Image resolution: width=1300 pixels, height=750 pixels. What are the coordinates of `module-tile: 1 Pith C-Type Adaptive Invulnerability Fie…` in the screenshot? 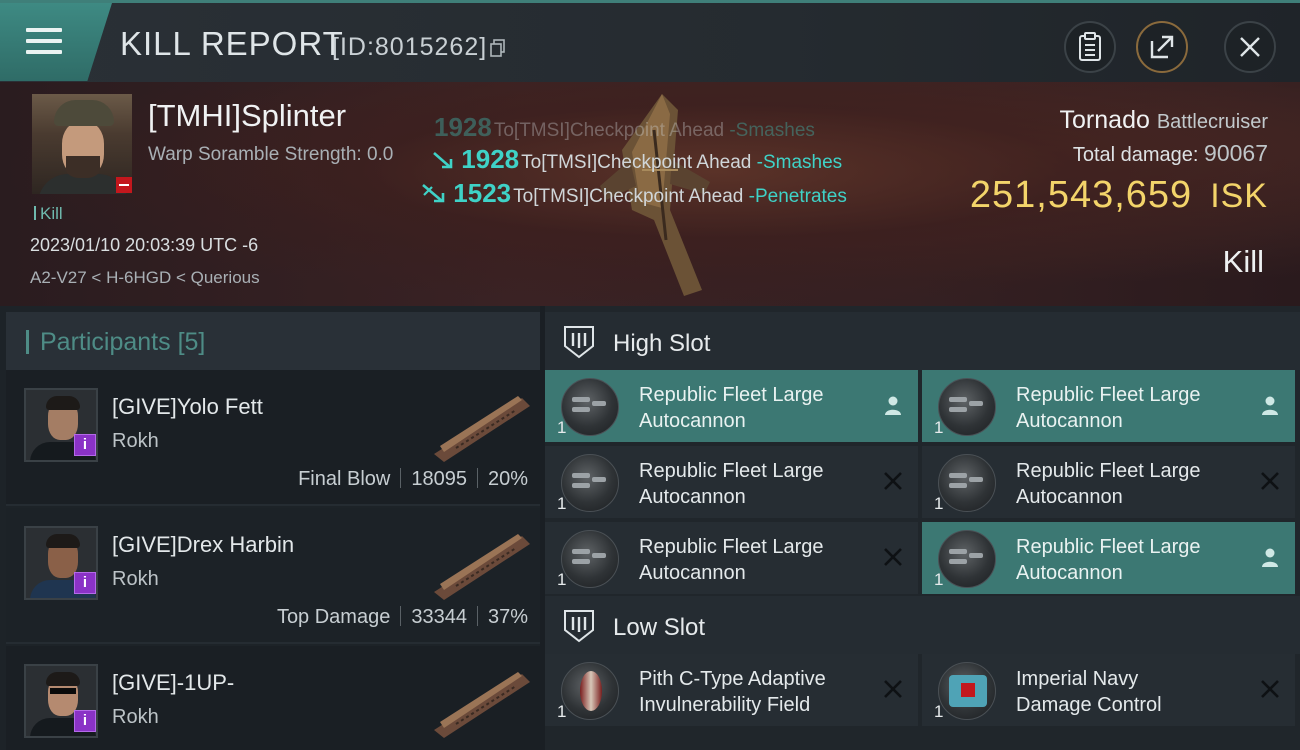 It's located at (731, 690).